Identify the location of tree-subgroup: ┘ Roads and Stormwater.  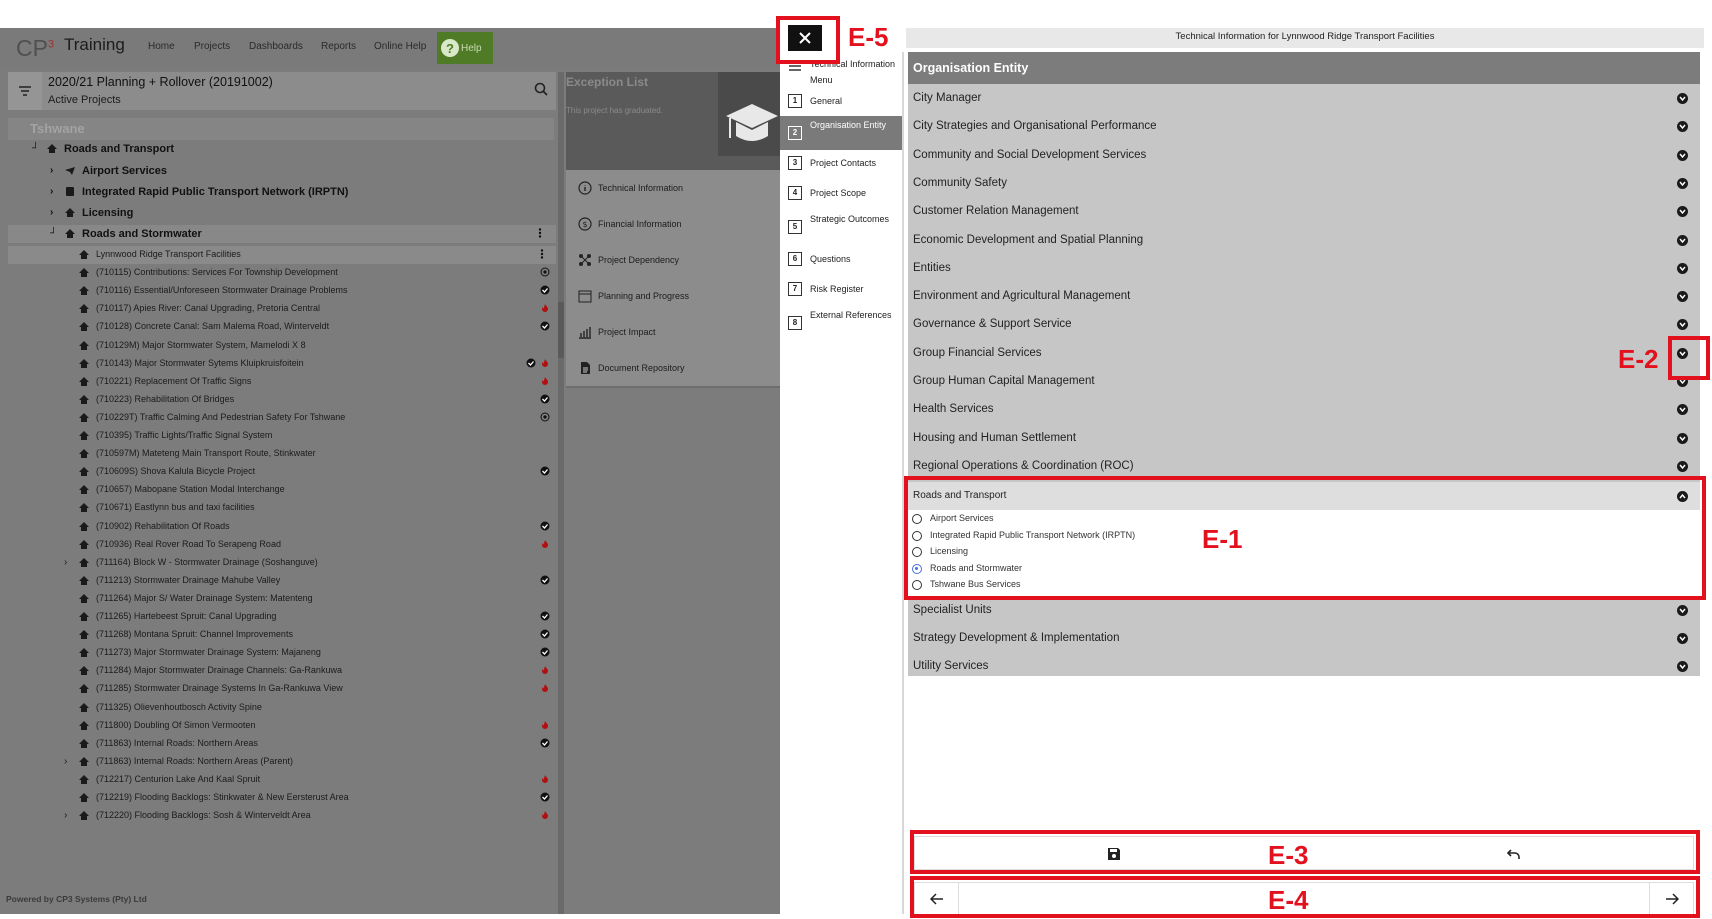
(282, 234).